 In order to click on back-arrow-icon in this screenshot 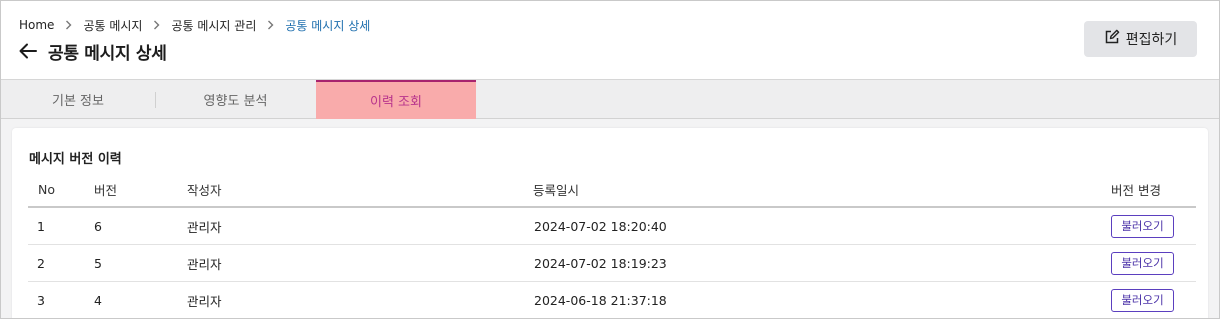, I will do `click(28, 51)`.